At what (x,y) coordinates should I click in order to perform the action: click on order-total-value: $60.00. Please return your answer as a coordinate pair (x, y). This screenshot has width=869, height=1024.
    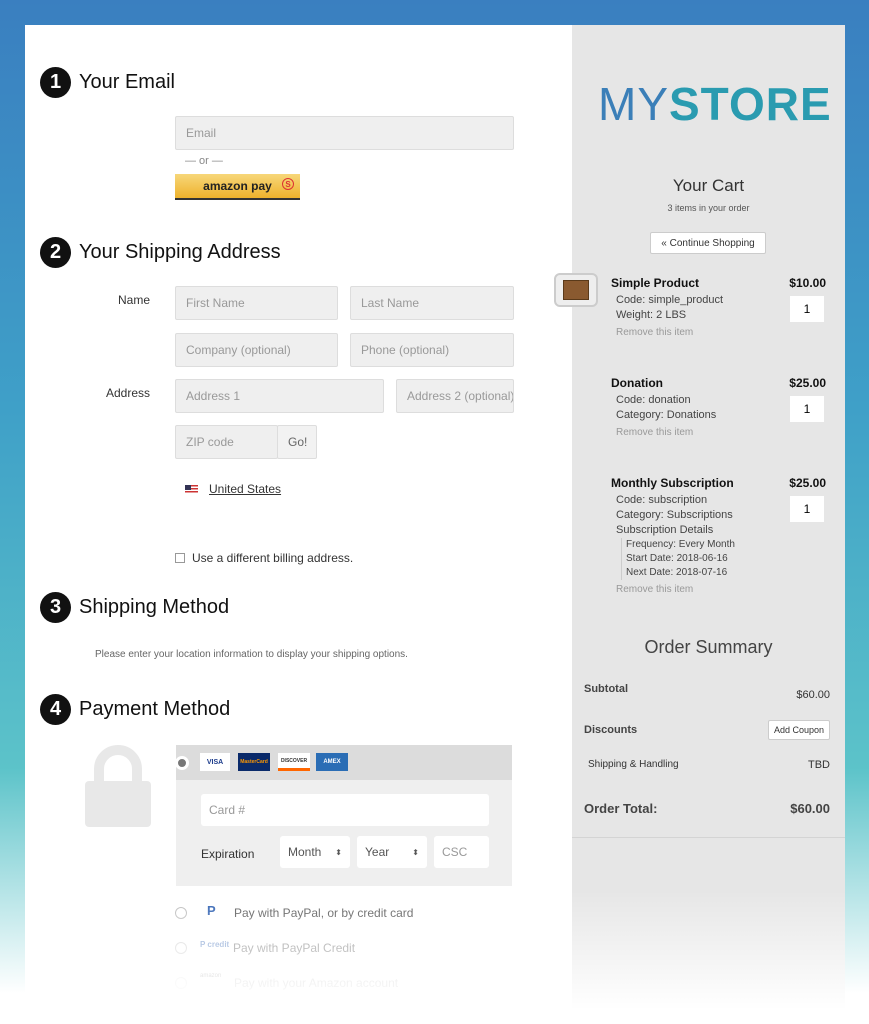
    Looking at the image, I should click on (810, 808).